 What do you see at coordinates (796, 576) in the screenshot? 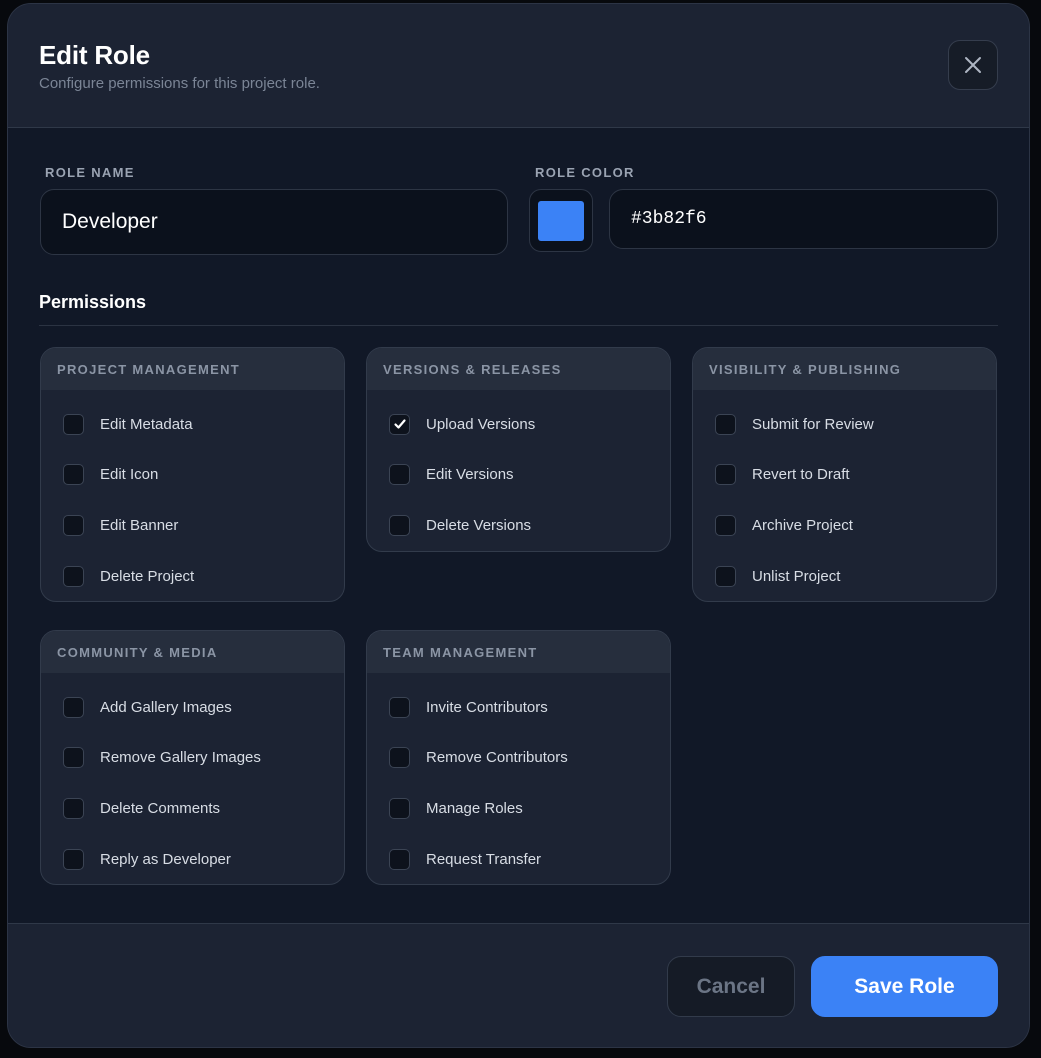
I see `permission-label: Unlist Project` at bounding box center [796, 576].